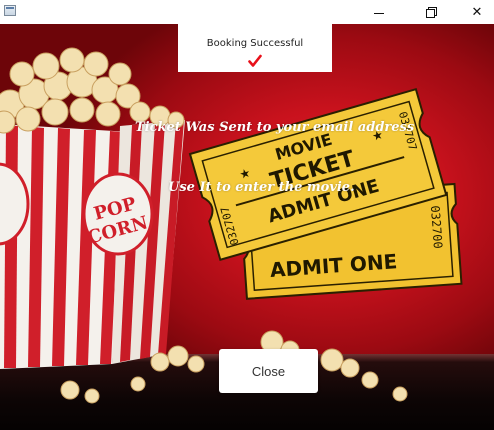 This screenshot has height=430, width=494. I want to click on booking-status-title: Booking Successful, so click(255, 43).